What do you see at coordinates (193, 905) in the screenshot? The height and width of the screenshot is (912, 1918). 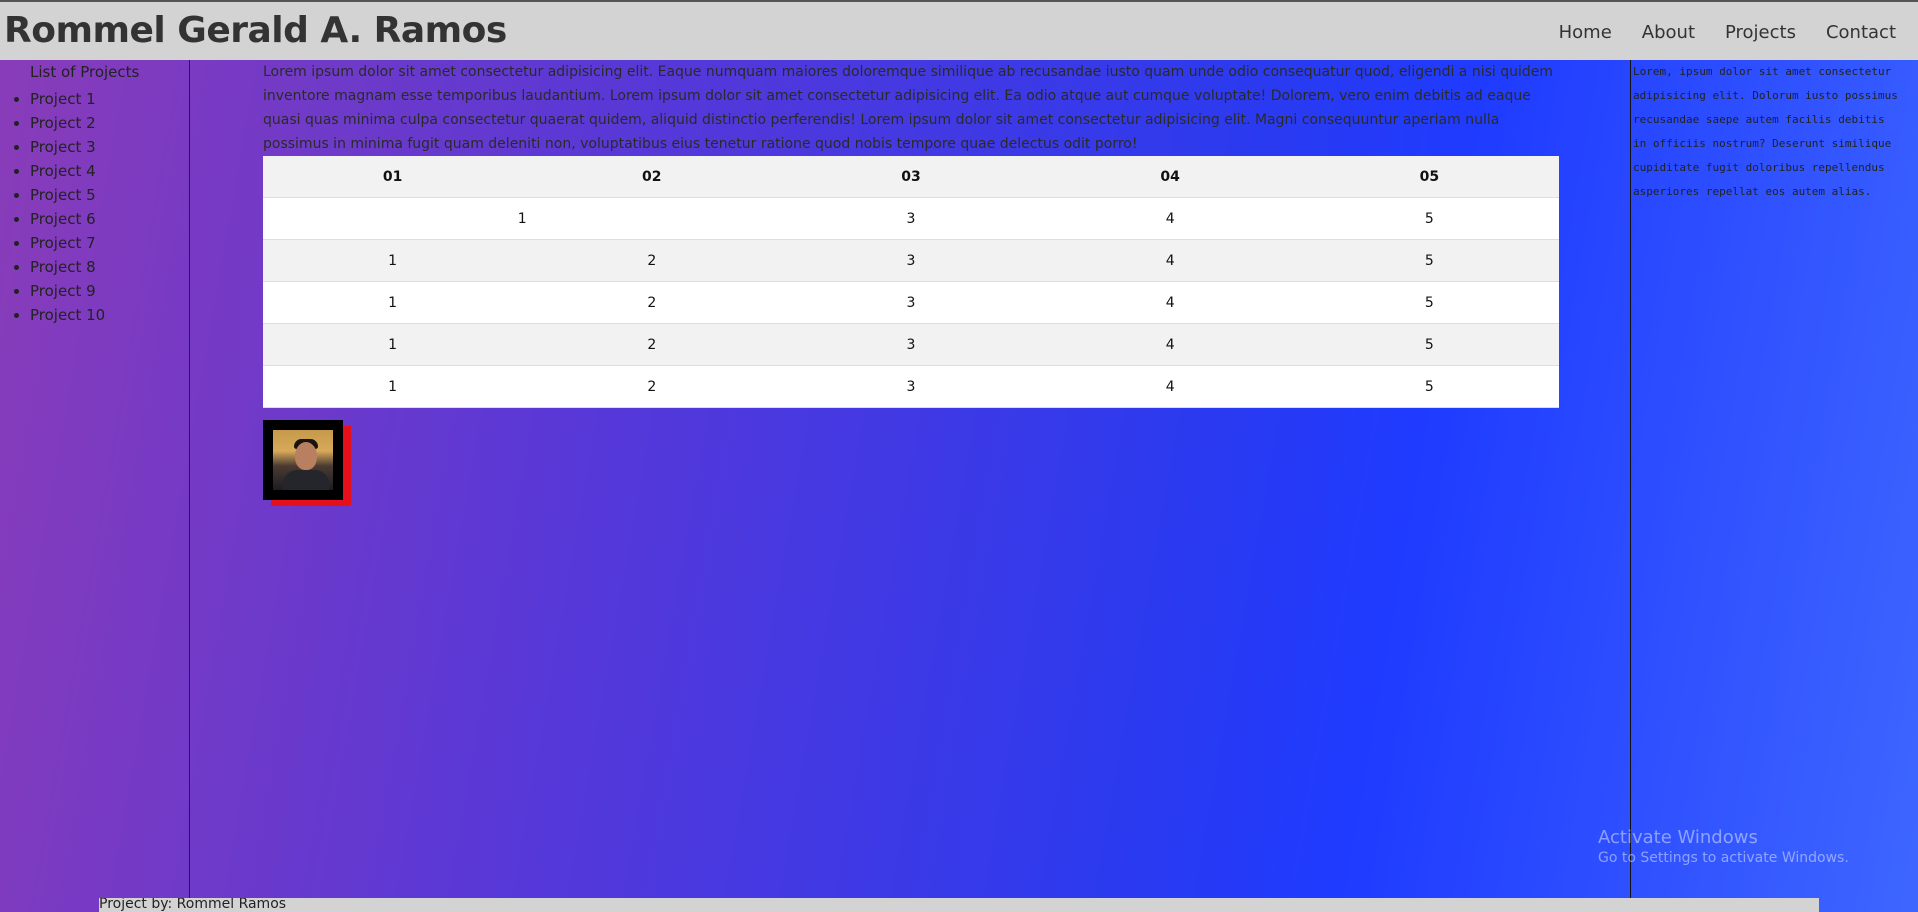 I see `footer-text: Project by: Rommel Ramos` at bounding box center [193, 905].